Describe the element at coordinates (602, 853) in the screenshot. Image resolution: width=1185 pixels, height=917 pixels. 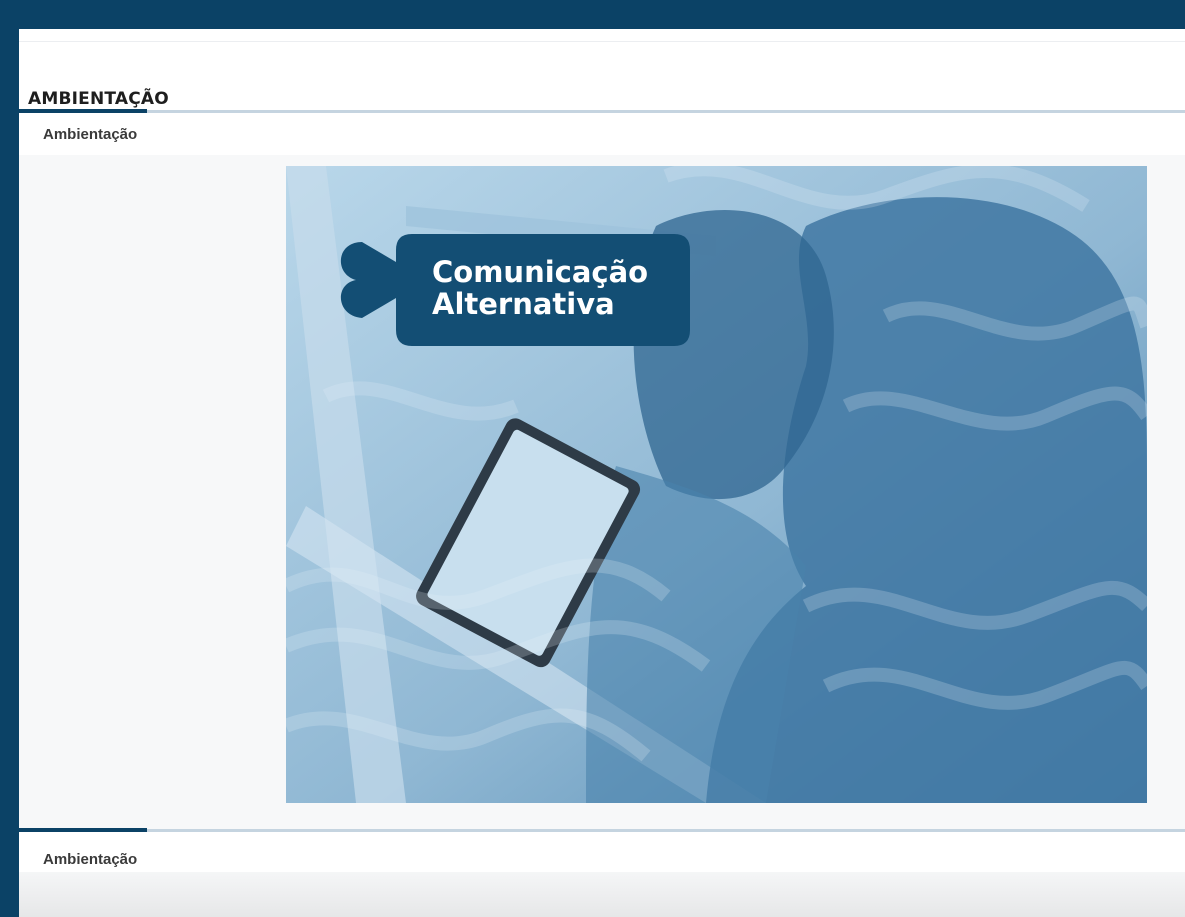
I see `section-header-2: Ambientação` at that location.